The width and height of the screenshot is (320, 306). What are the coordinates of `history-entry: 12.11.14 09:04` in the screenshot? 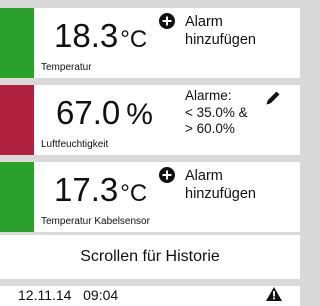 It's located at (150, 296).